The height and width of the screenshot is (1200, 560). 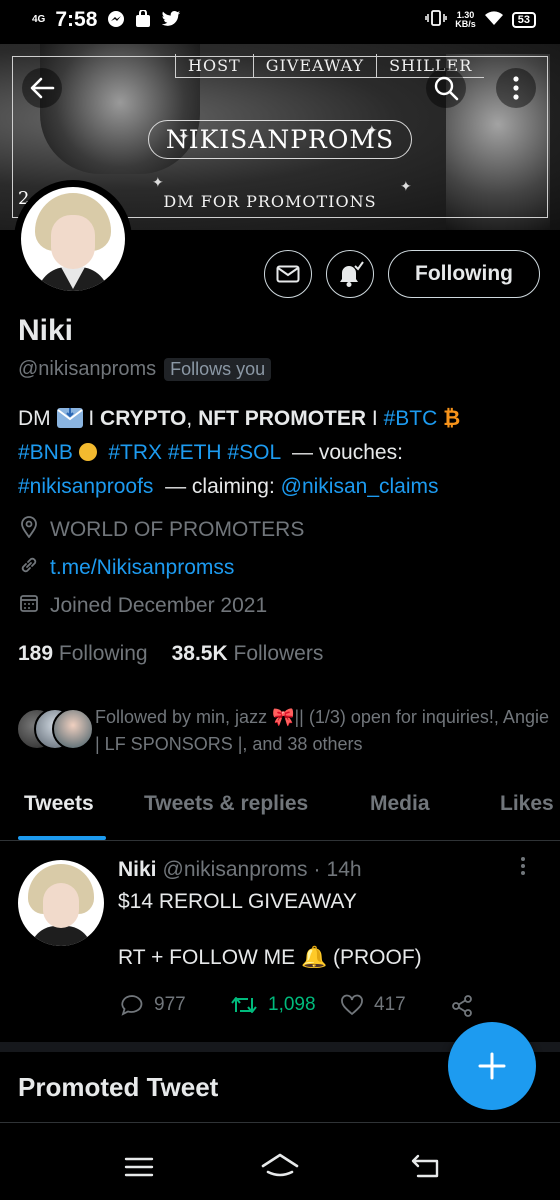 What do you see at coordinates (46, 330) in the screenshot?
I see `profile-name: Niki` at bounding box center [46, 330].